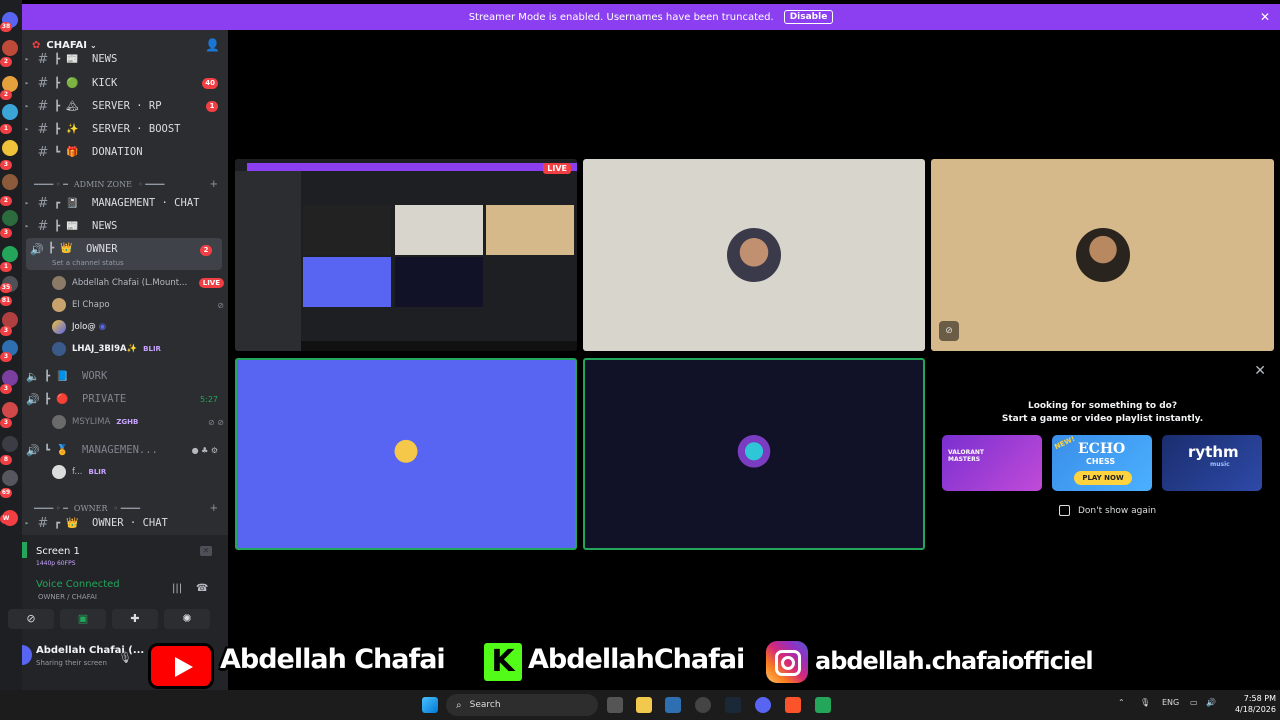 This screenshot has height=720, width=1280. Describe the element at coordinates (644, 705) in the screenshot. I see `file-explorer-icon` at that location.